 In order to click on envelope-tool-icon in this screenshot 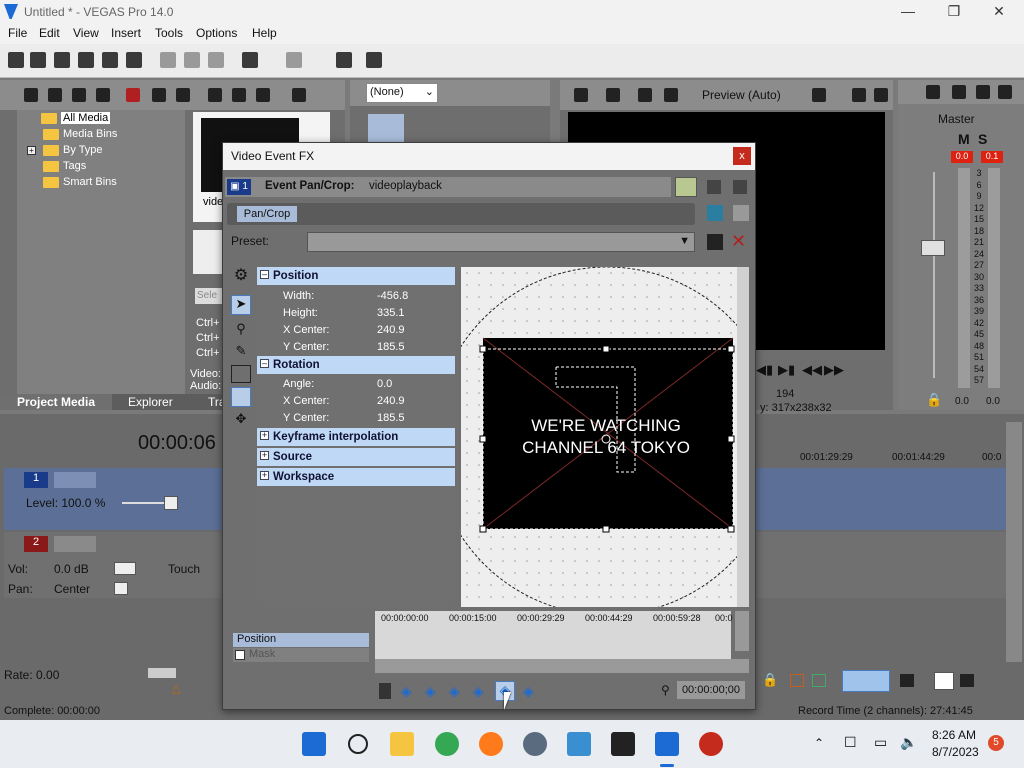, I will do `click(967, 680)`.